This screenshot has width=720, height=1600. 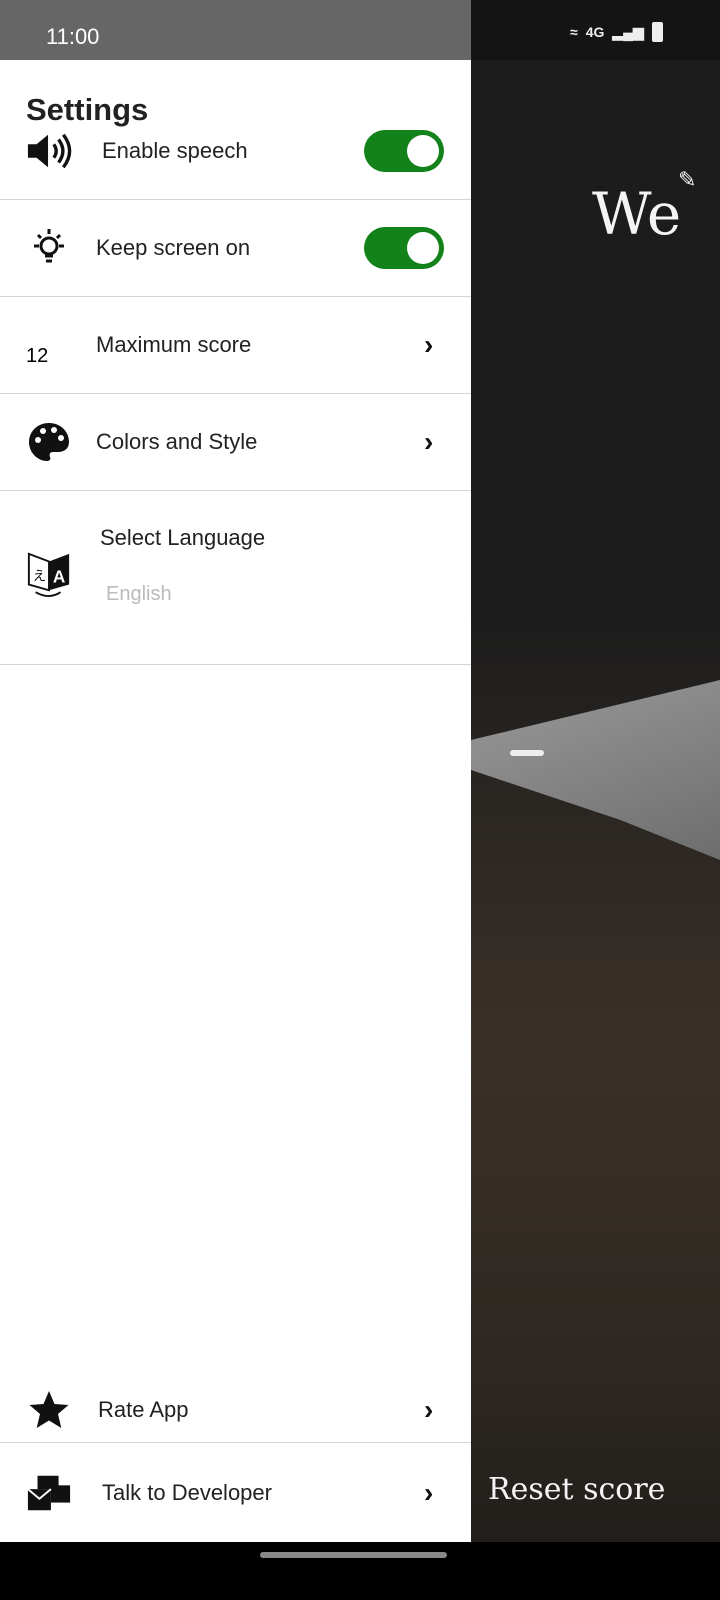 I want to click on twelve-icon: 12, so click(x=37, y=355).